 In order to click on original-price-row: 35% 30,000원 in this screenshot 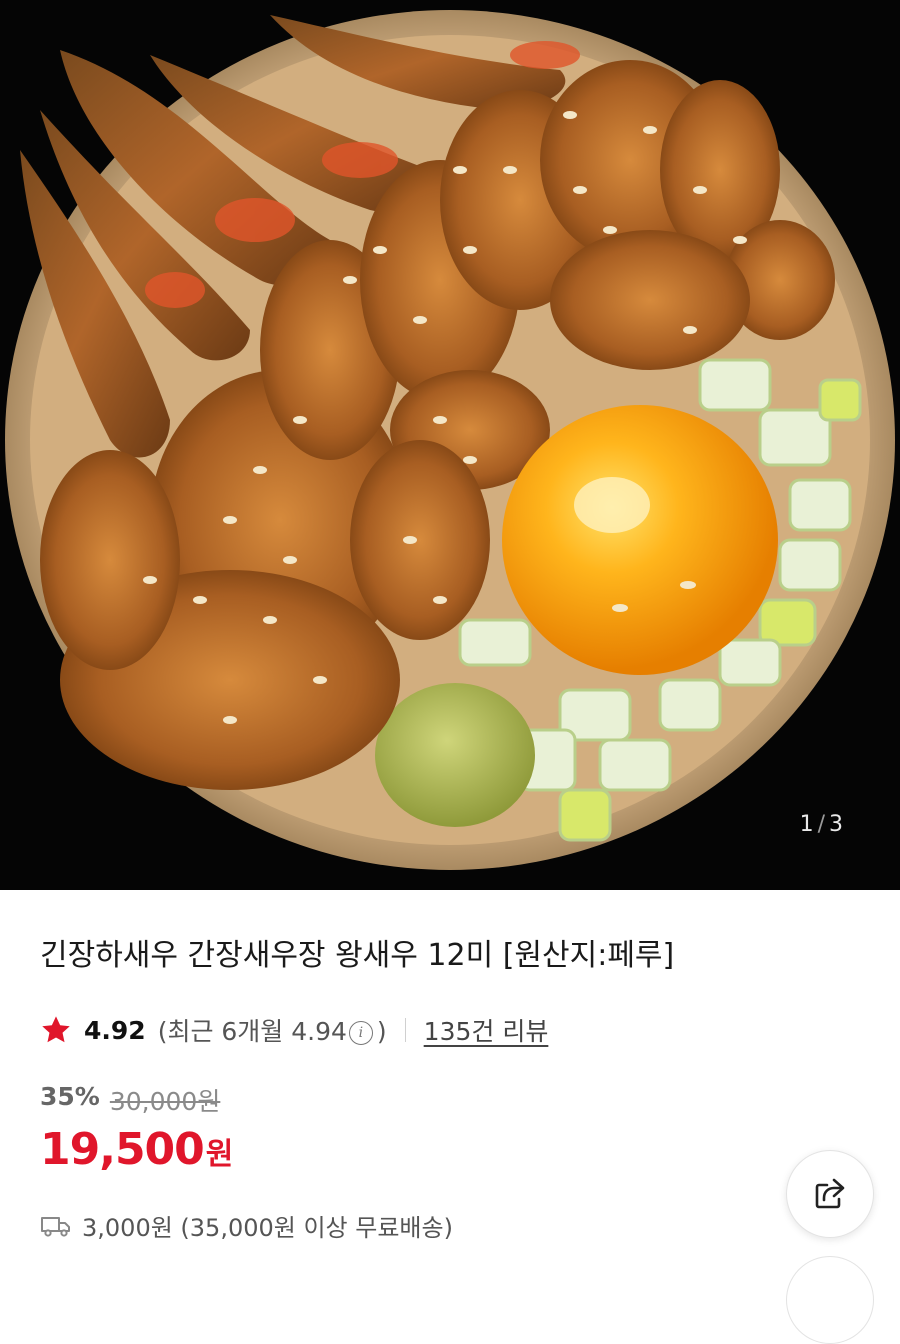, I will do `click(130, 1100)`.